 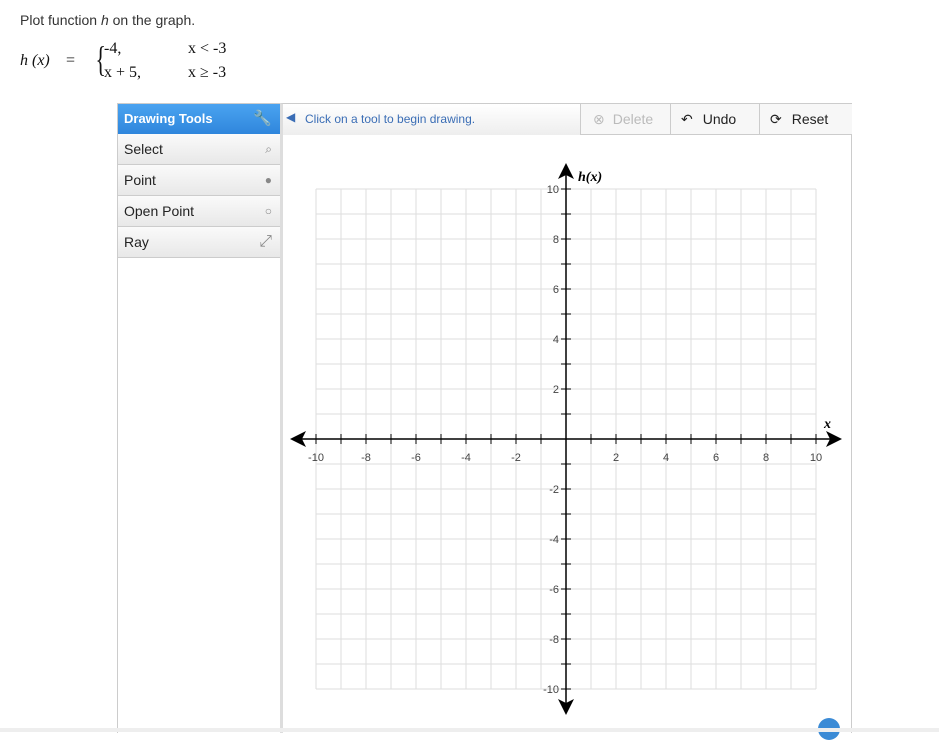 I want to click on x-tick-label: -10, so click(x=316, y=458).